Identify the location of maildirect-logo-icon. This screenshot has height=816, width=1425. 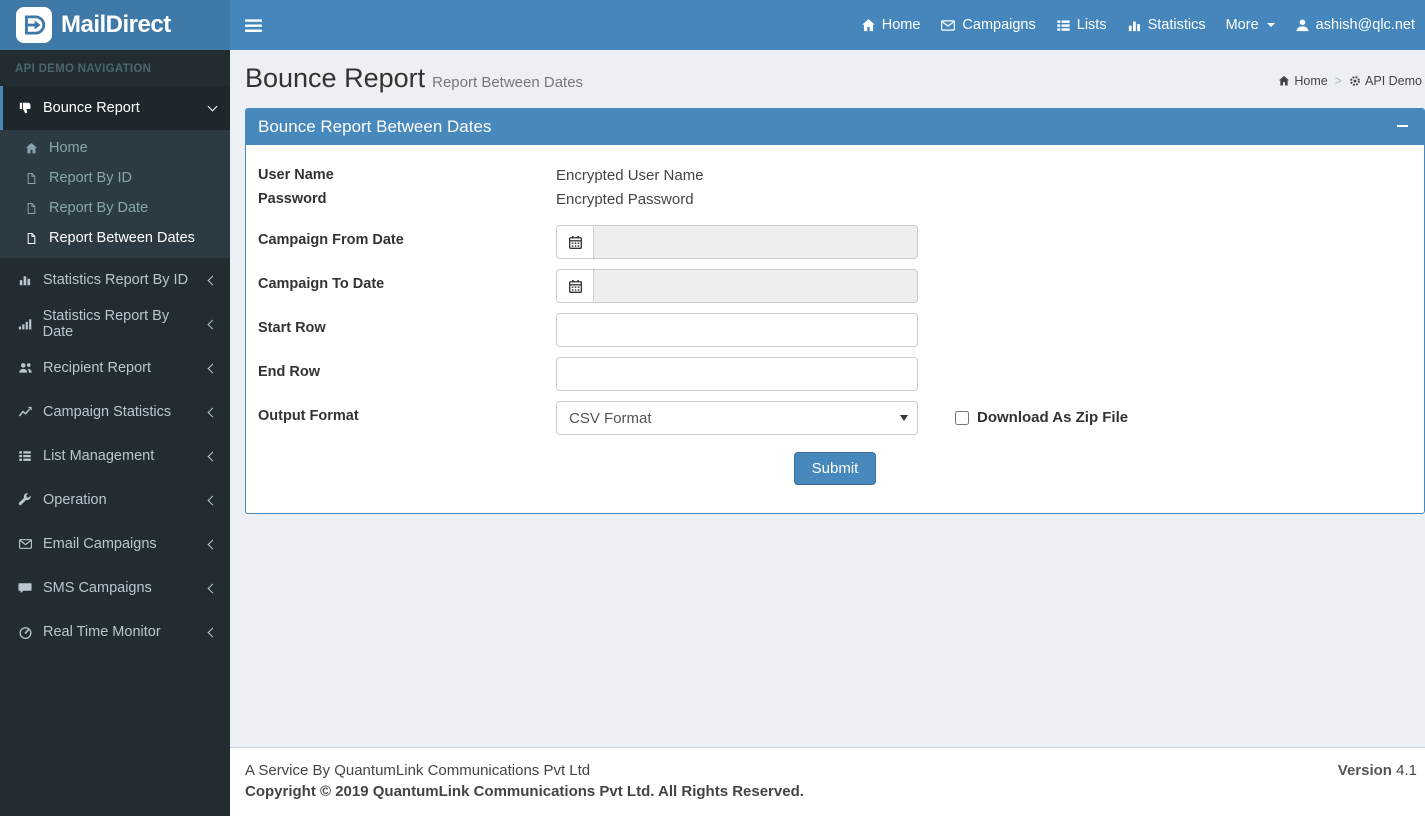
(34, 25).